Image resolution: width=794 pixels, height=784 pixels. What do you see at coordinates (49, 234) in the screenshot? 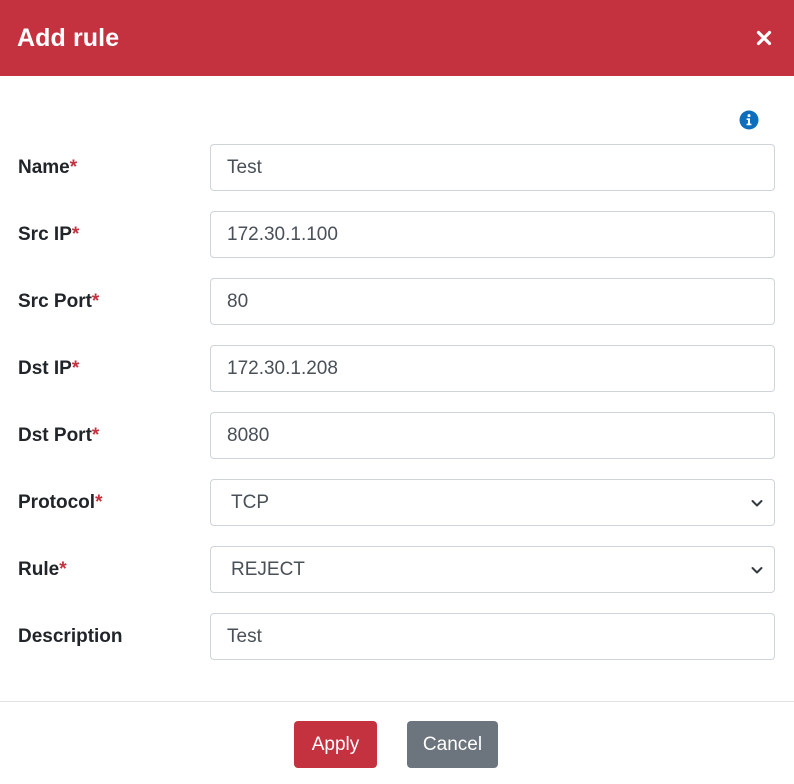
I see `src-ip-label: Src IP*` at bounding box center [49, 234].